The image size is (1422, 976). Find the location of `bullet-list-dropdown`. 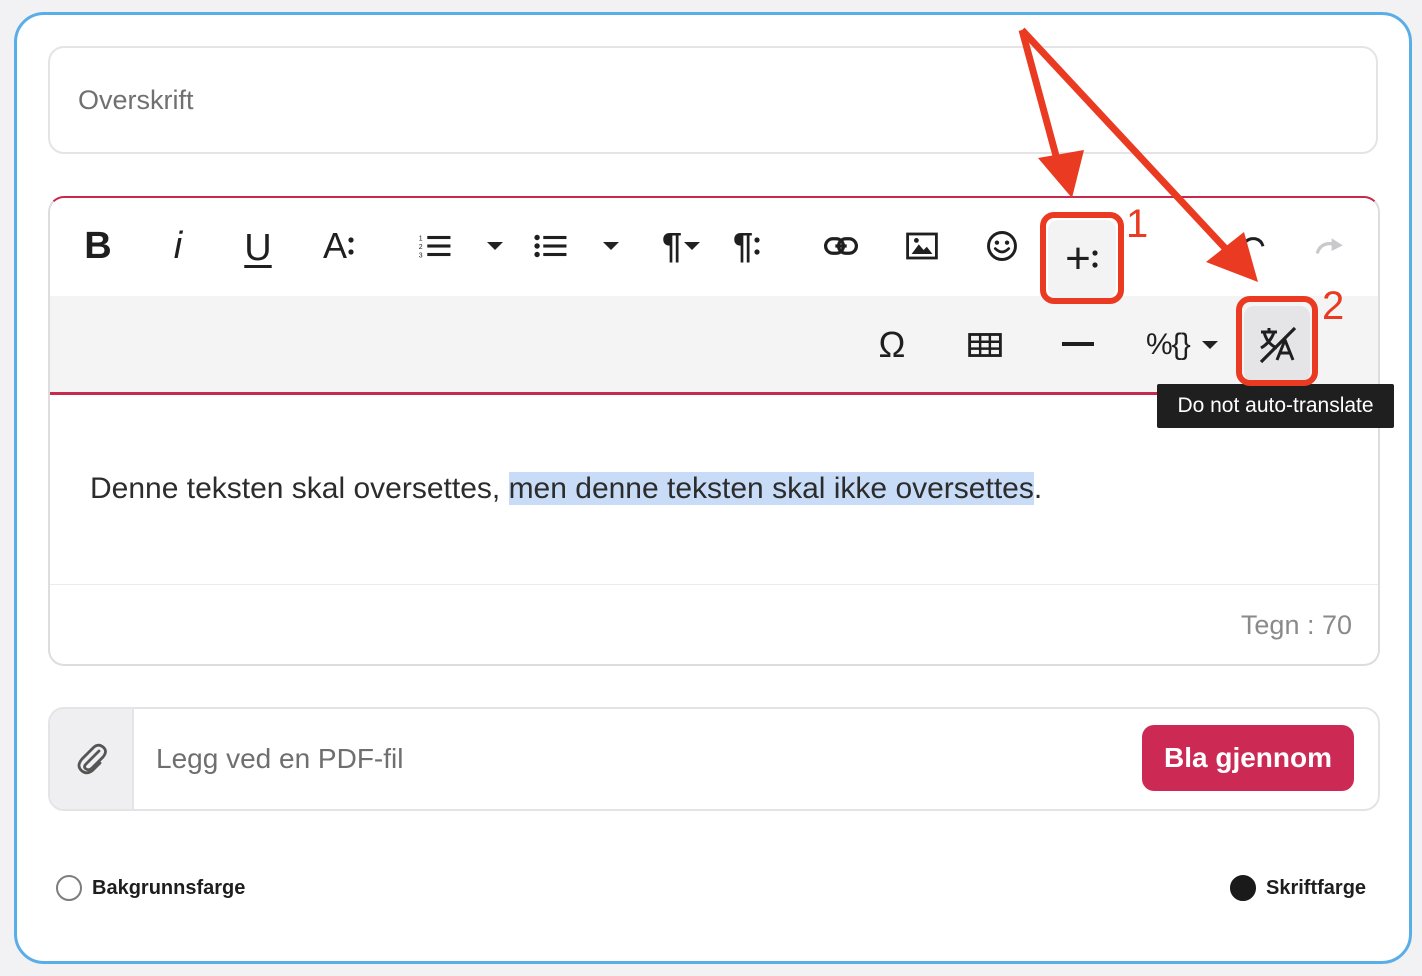

bullet-list-dropdown is located at coordinates (611, 246).